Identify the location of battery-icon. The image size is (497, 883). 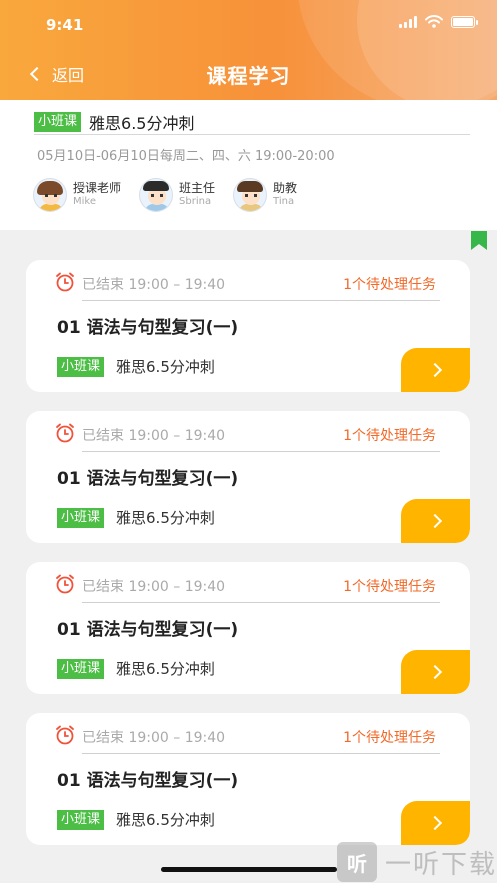
(464, 21).